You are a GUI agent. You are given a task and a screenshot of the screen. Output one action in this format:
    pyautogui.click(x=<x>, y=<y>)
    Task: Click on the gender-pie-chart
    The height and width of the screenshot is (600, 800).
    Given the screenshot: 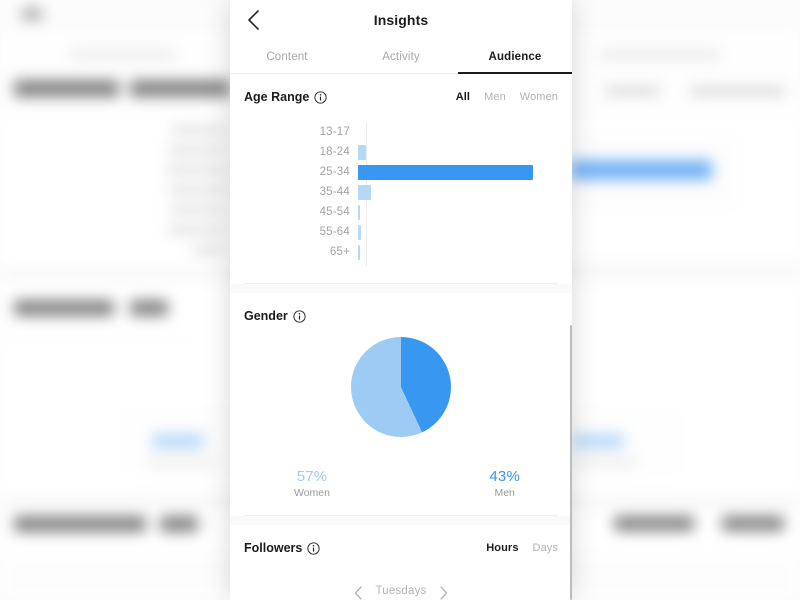 What is the action you would take?
    pyautogui.click(x=401, y=399)
    